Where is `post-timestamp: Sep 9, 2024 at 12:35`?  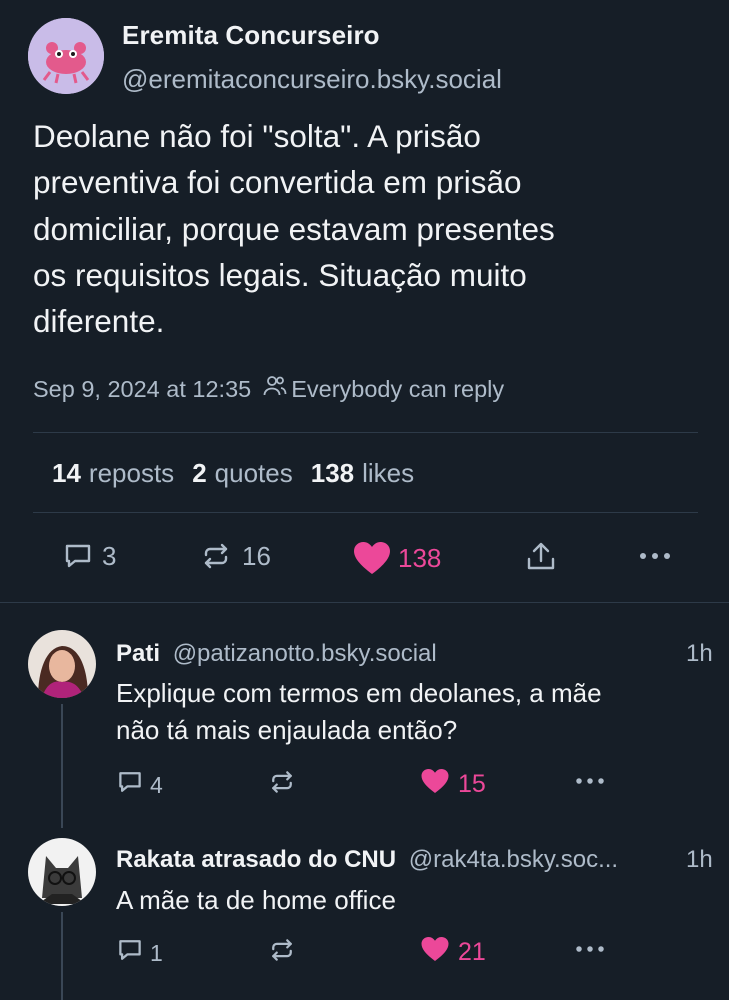
post-timestamp: Sep 9, 2024 at 12:35 is located at coordinates (142, 389).